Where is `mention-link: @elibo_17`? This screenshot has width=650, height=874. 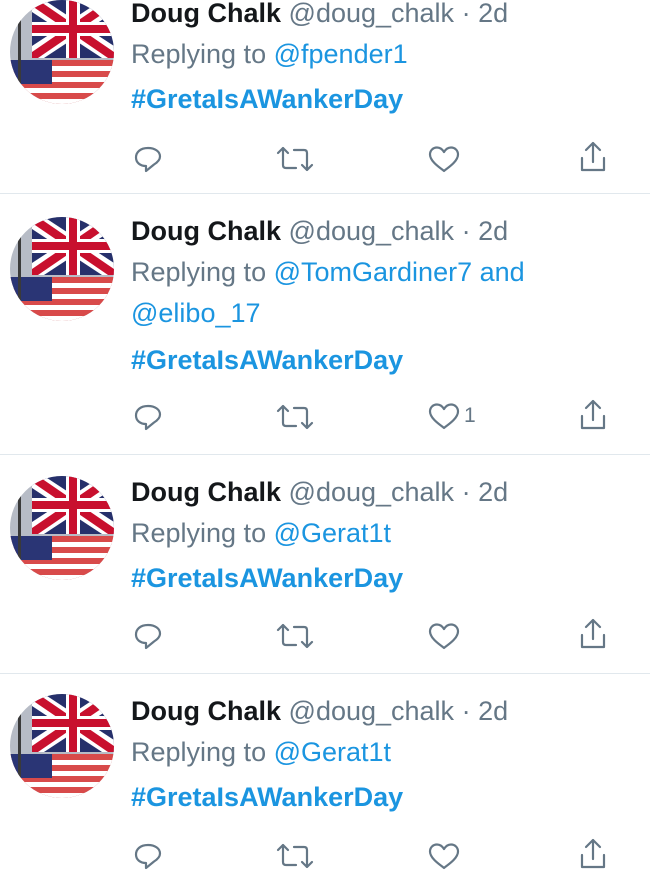
mention-link: @elibo_17 is located at coordinates (196, 313).